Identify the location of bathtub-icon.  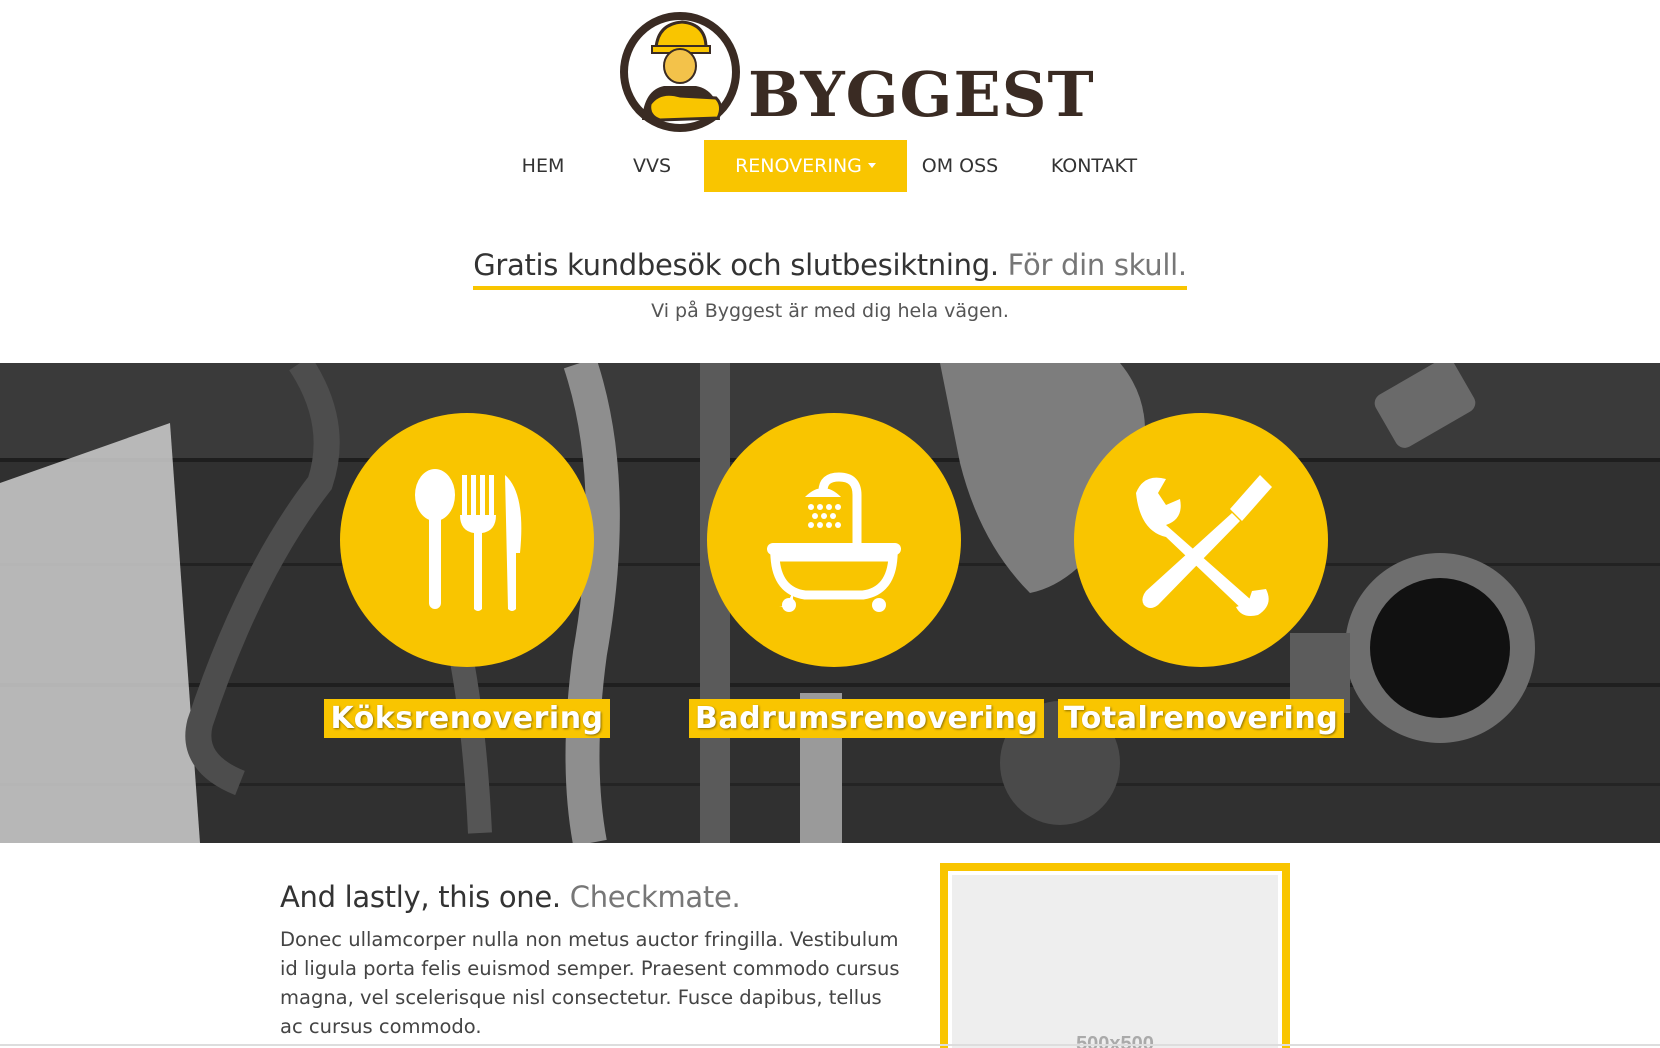
(834, 542).